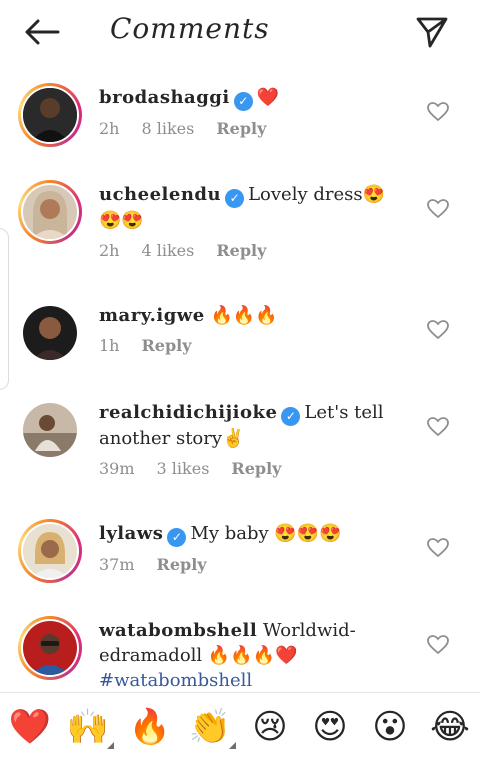  I want to click on back-arrow-icon, so click(42, 32).